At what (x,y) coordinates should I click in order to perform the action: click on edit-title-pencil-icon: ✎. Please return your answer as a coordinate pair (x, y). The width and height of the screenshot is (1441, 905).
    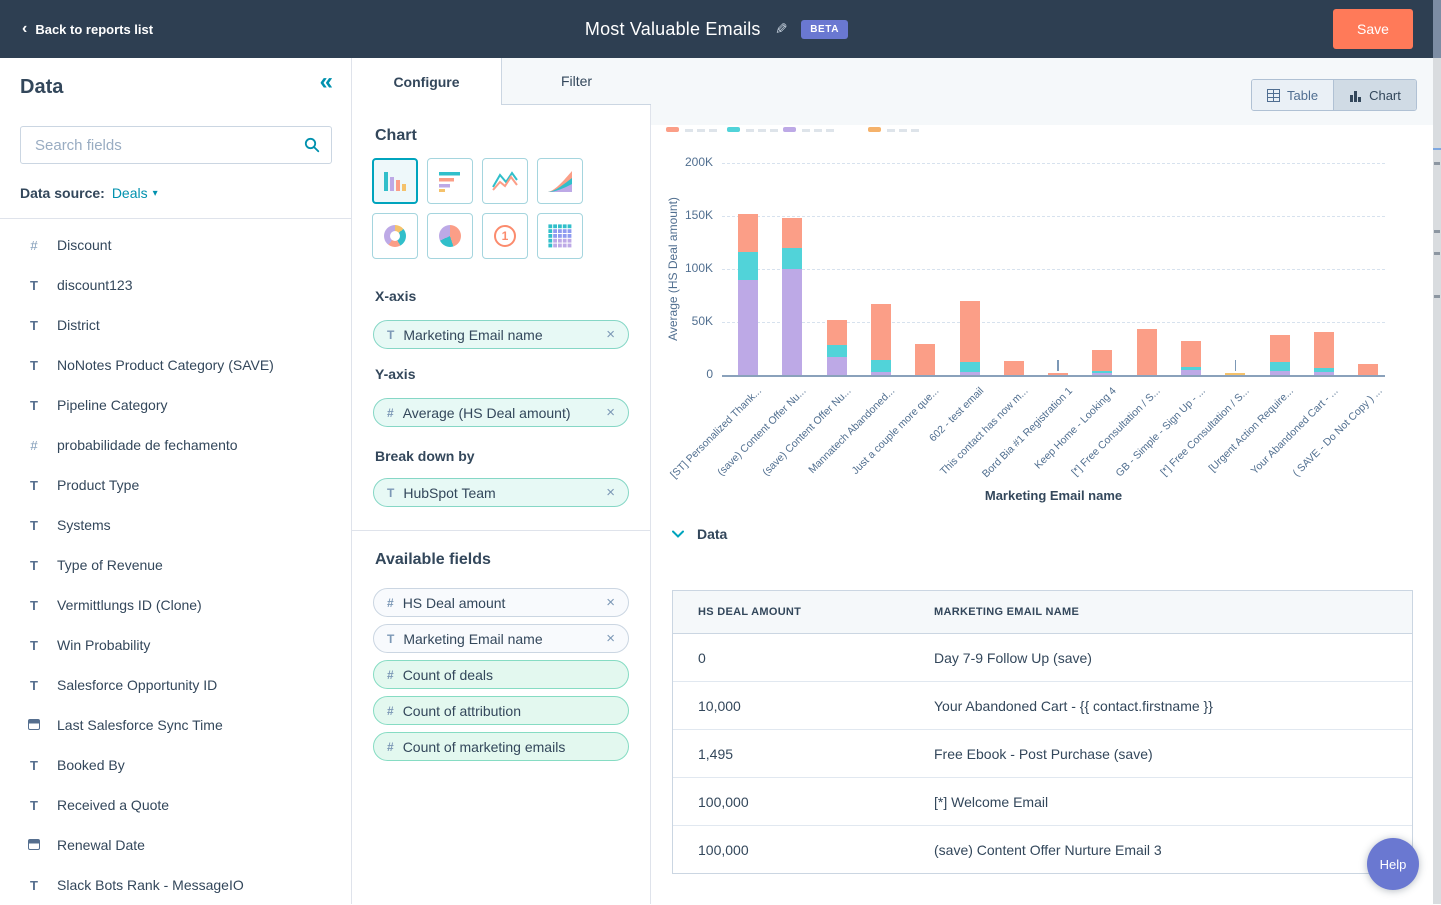
    Looking at the image, I should click on (781, 29).